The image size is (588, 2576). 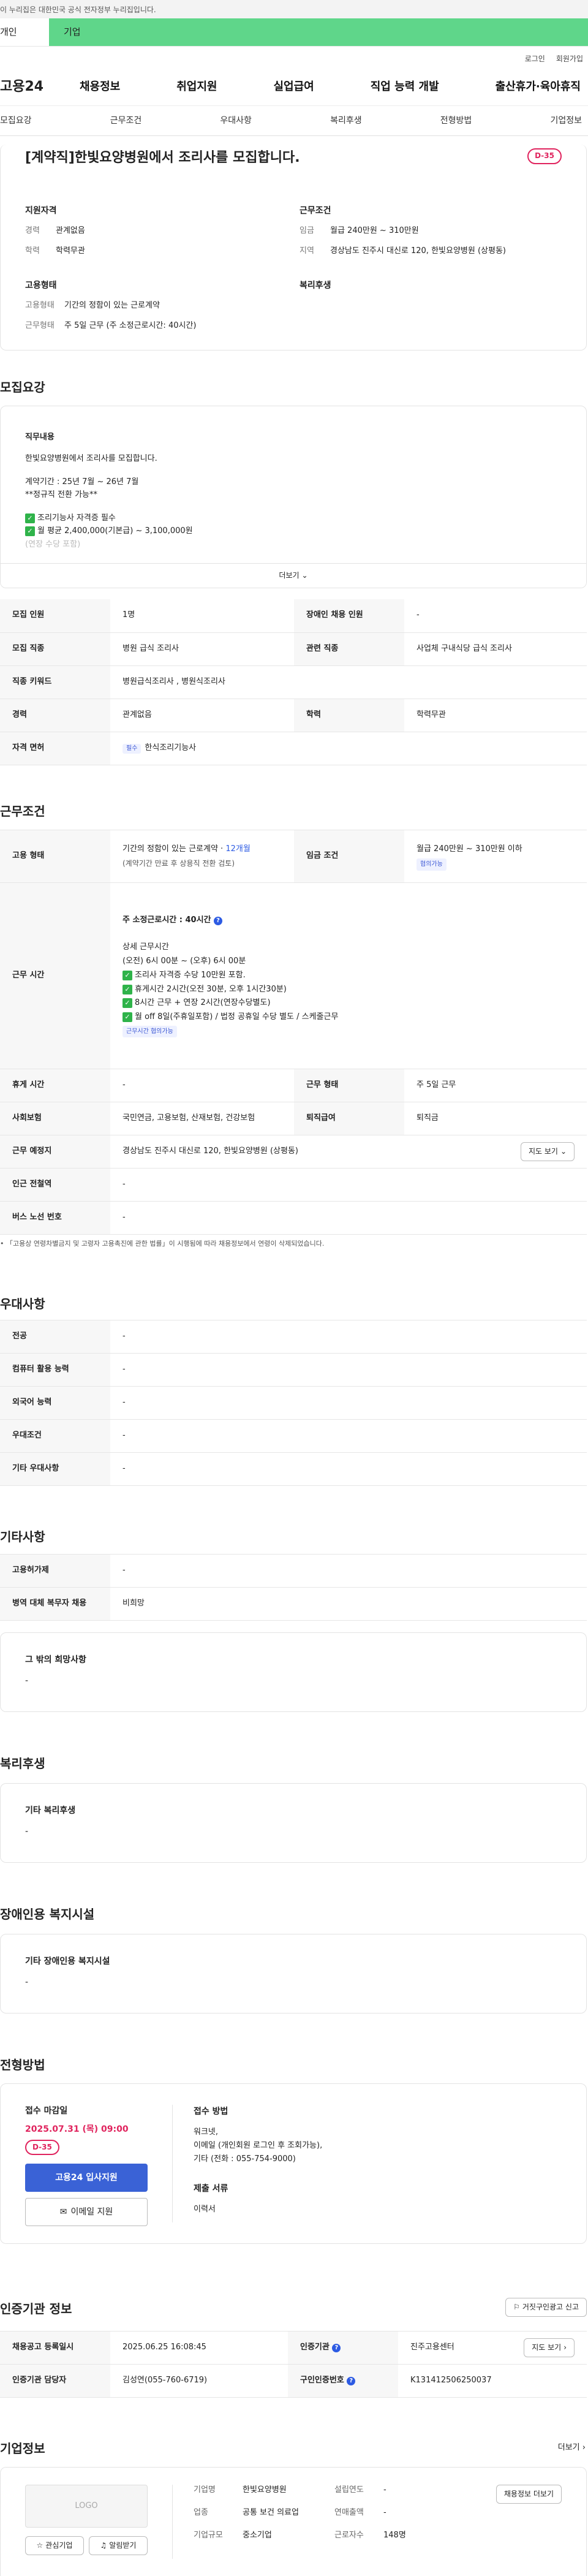 What do you see at coordinates (294, 575) in the screenshot?
I see `expand-description-button: 더보기 ⌄` at bounding box center [294, 575].